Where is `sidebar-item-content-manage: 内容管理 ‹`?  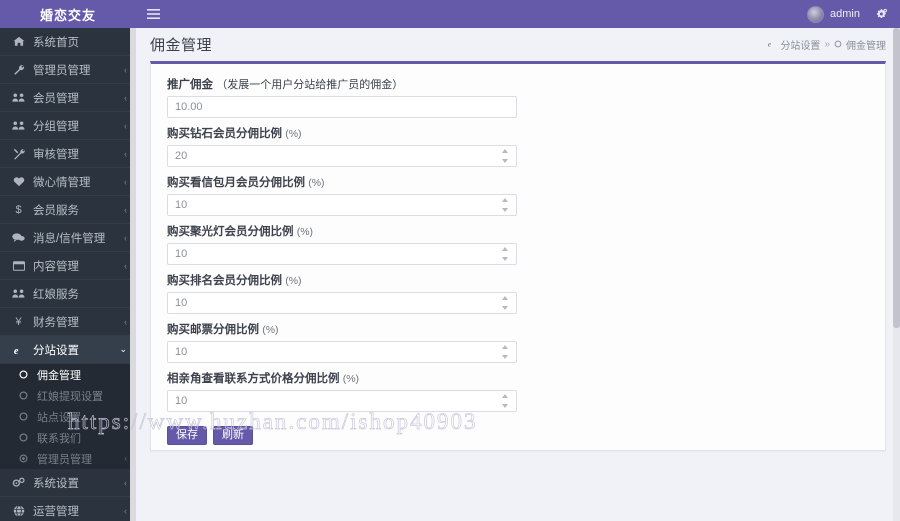 sidebar-item-content-manage: 内容管理 ‹ is located at coordinates (68, 266).